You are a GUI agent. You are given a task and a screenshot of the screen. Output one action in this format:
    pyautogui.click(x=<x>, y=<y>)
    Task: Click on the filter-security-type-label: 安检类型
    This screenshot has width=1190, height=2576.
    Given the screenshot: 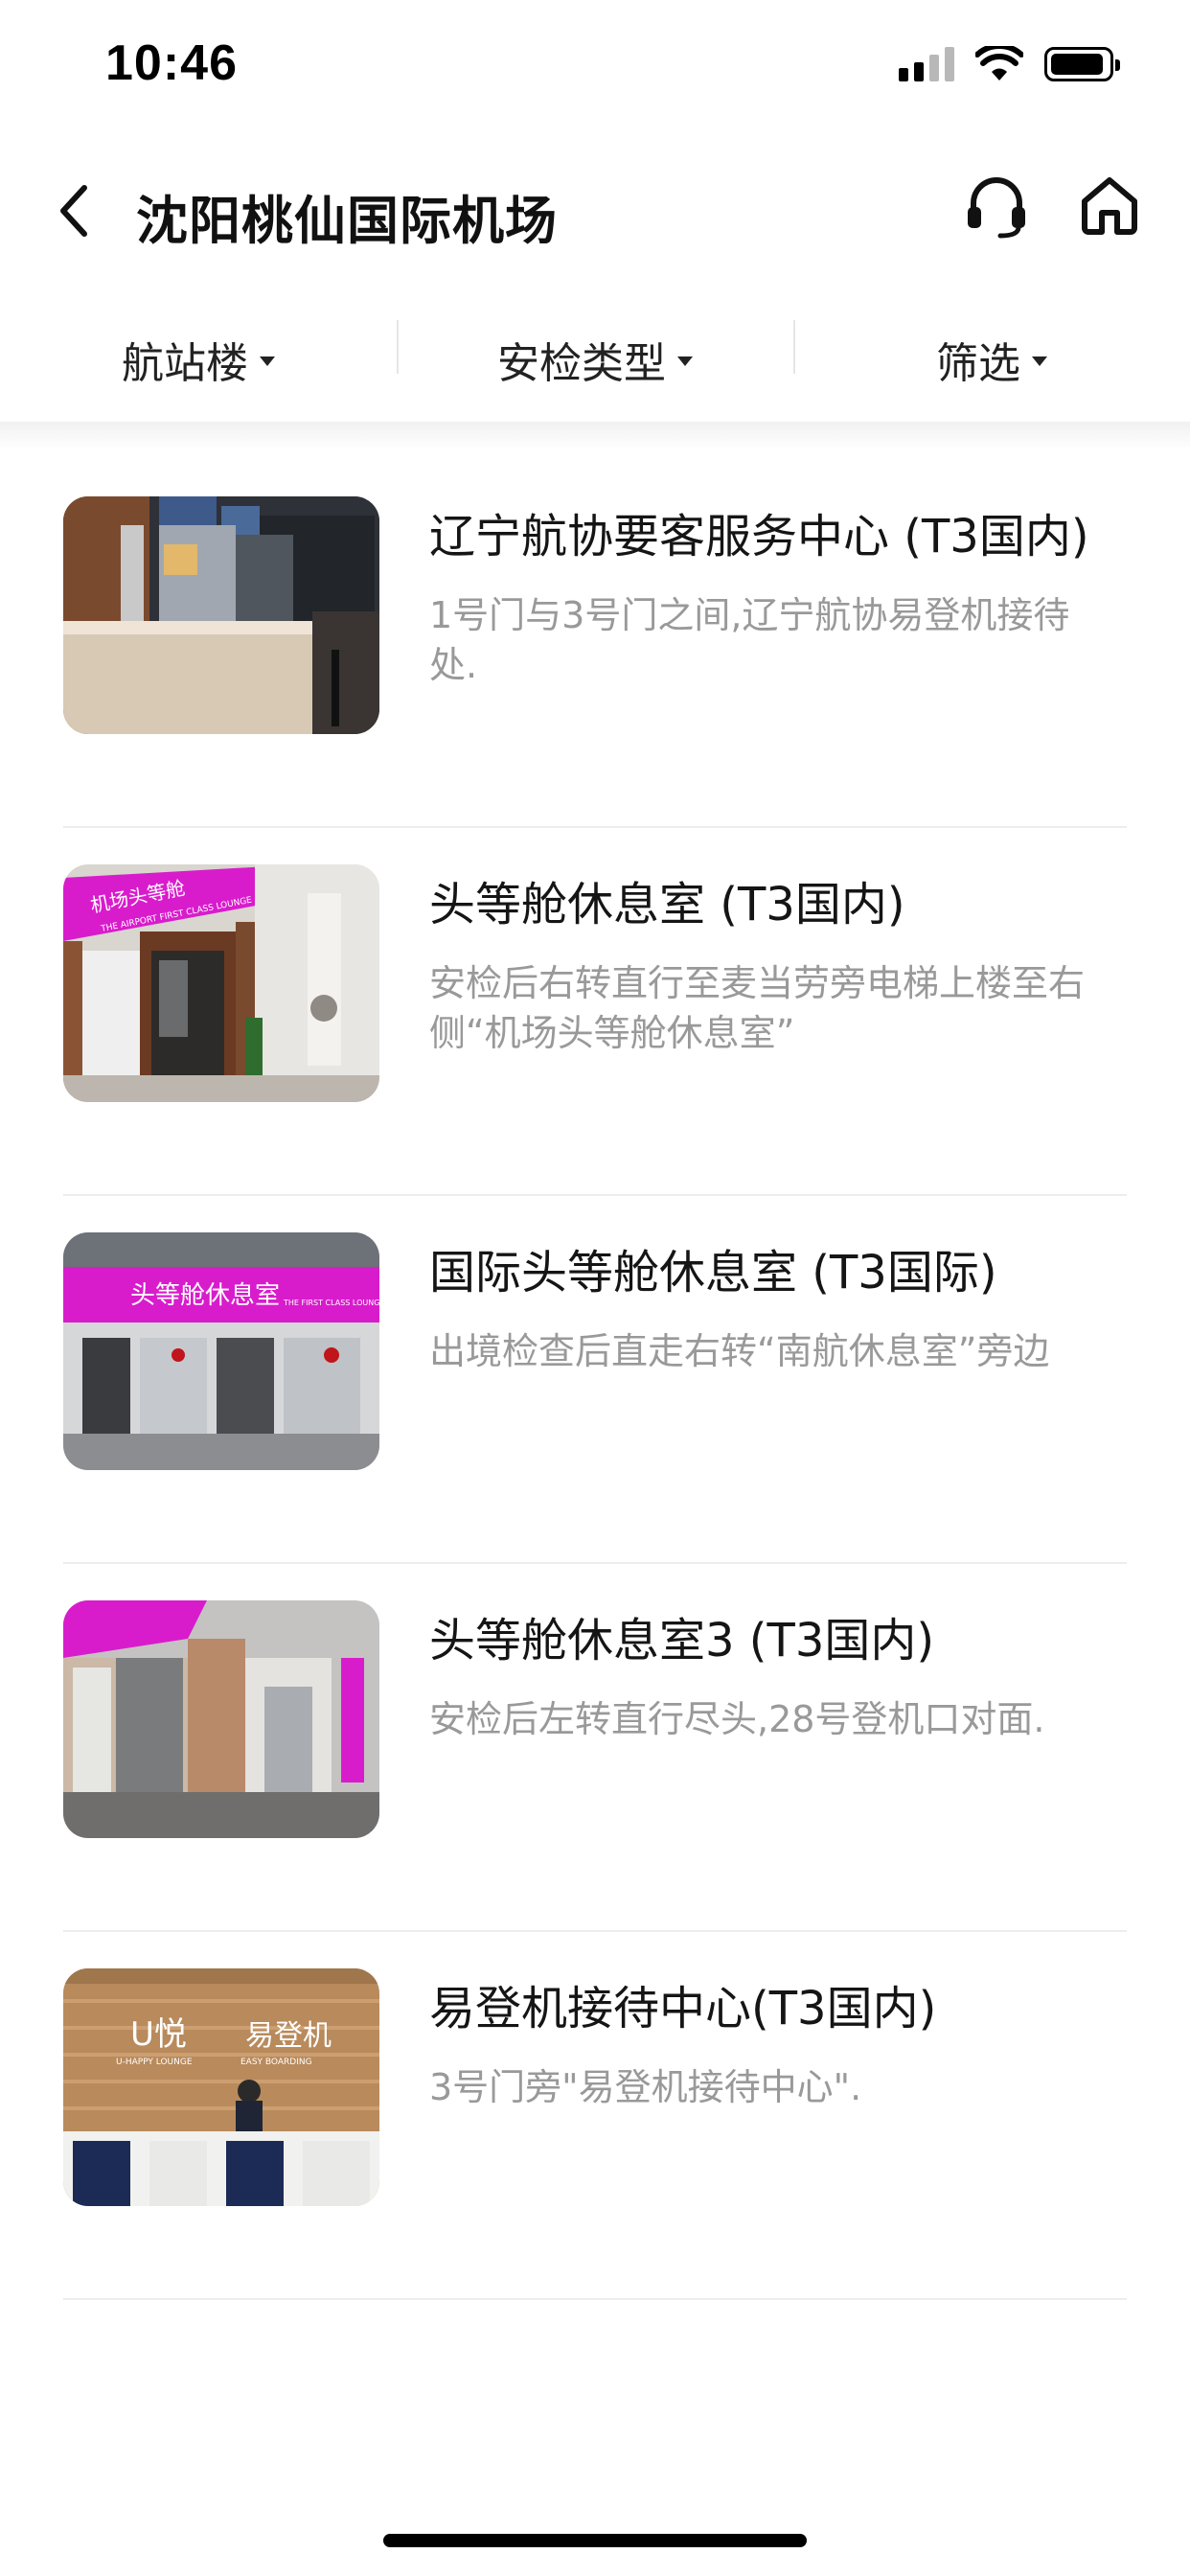 What is the action you would take?
    pyautogui.click(x=581, y=363)
    